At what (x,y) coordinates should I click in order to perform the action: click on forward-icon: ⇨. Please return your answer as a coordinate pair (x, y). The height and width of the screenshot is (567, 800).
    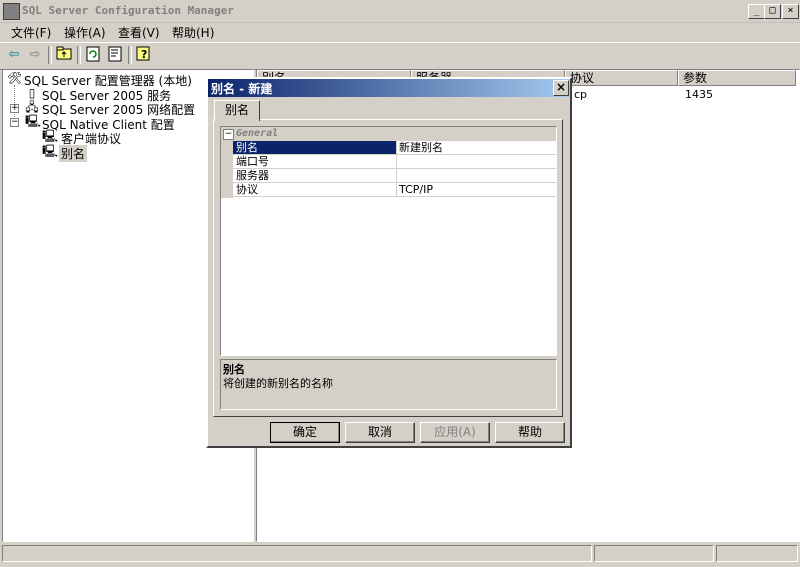
    Looking at the image, I should click on (35, 55).